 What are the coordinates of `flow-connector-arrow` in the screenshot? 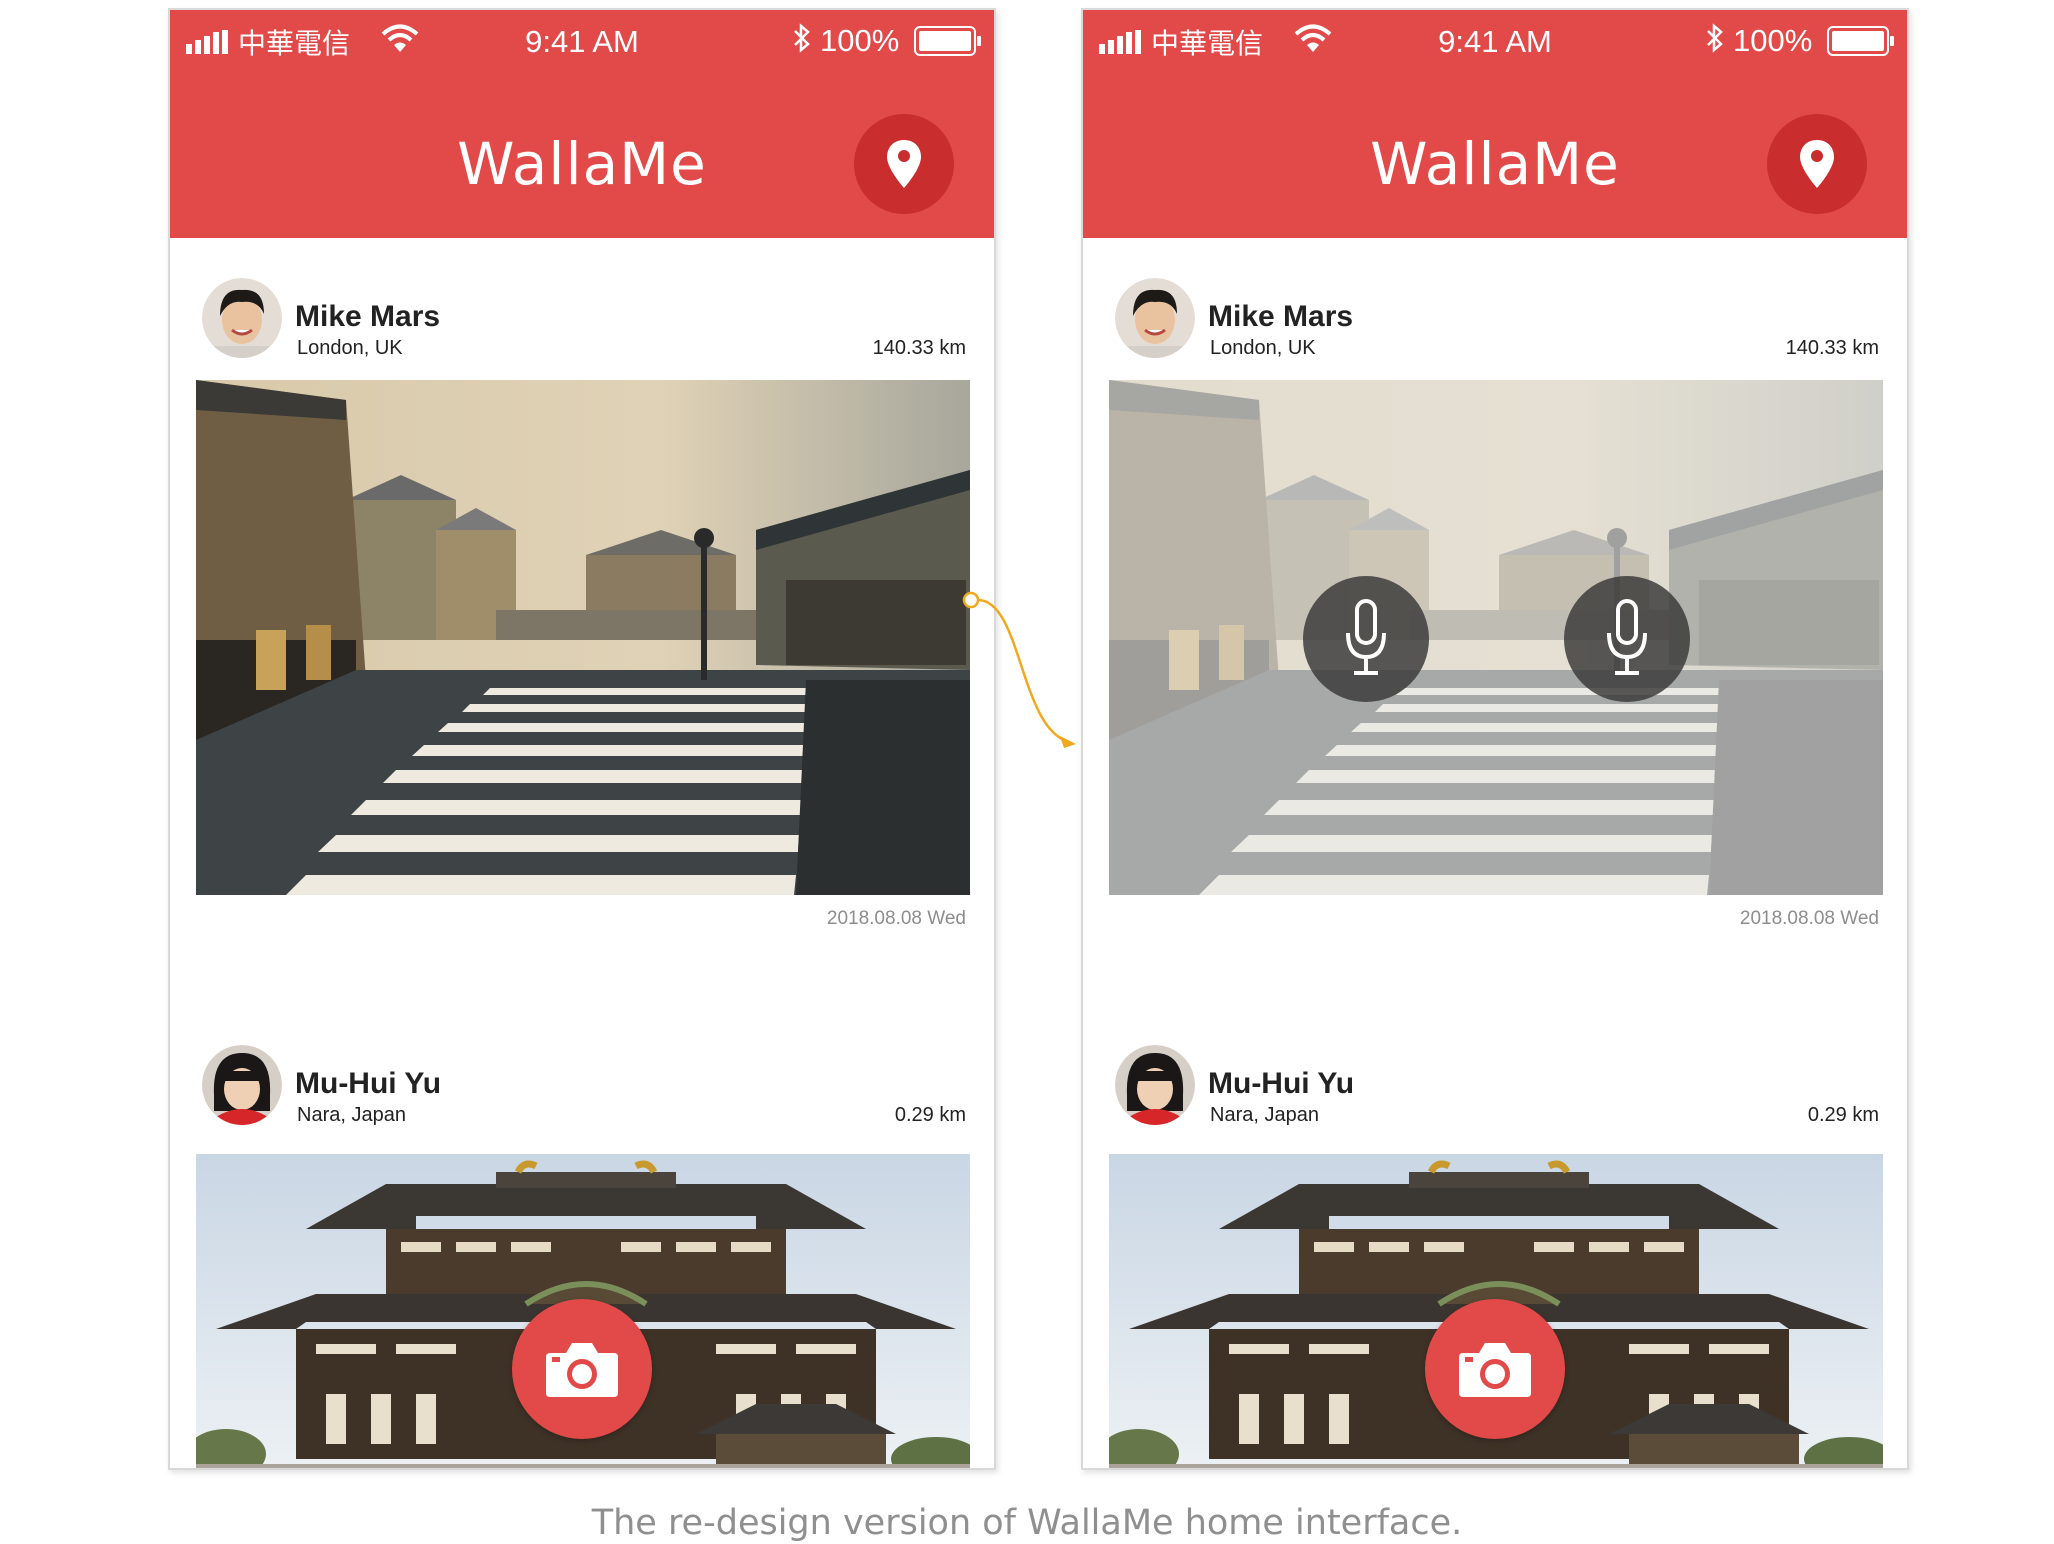 It's located at (1019, 669).